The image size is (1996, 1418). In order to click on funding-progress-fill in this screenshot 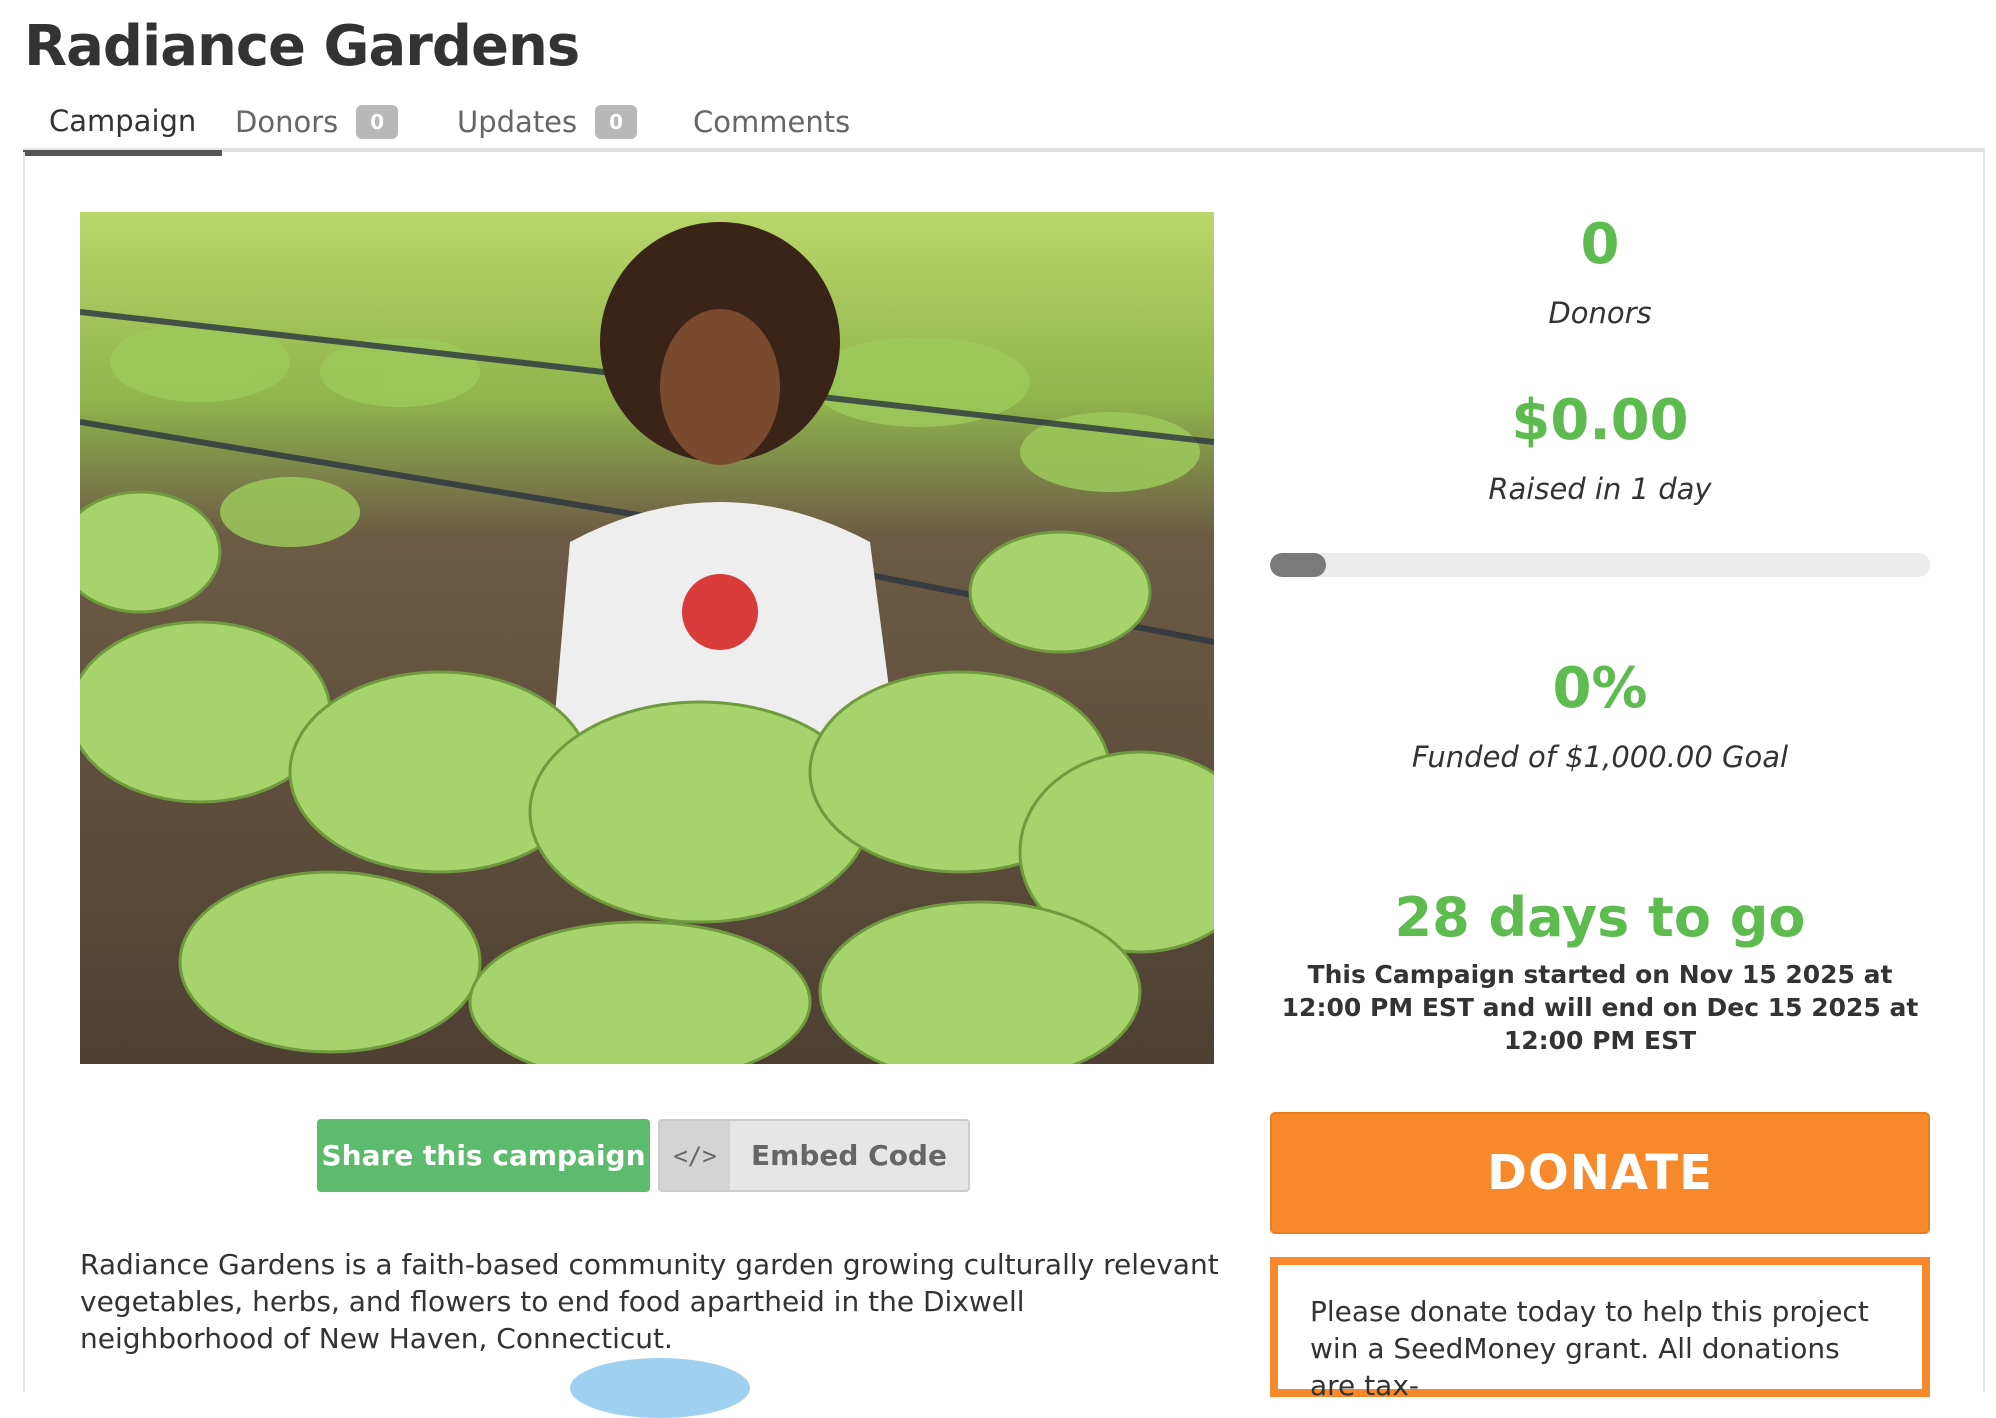, I will do `click(1298, 565)`.